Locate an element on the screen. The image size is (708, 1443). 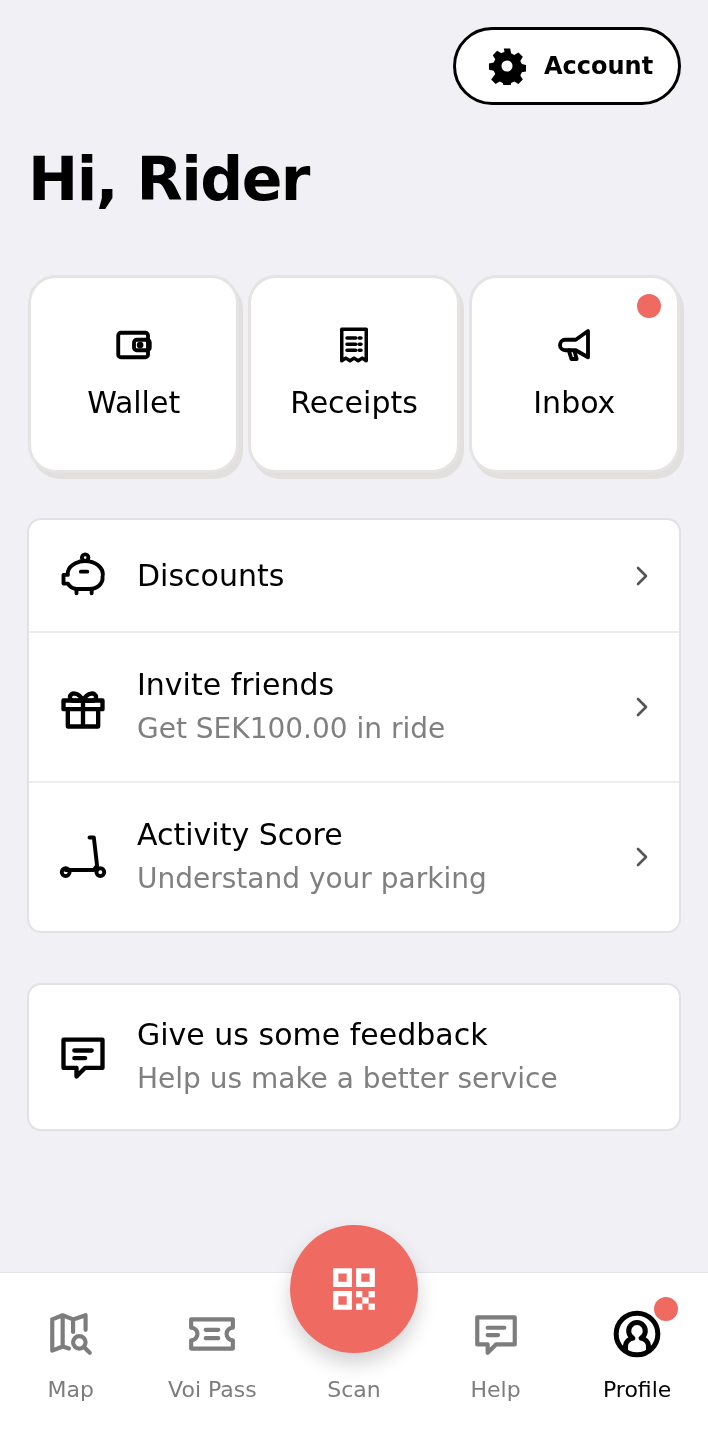
feedback-card: Give us some feedback Help us make a better service is located at coordinates (354, 1057).